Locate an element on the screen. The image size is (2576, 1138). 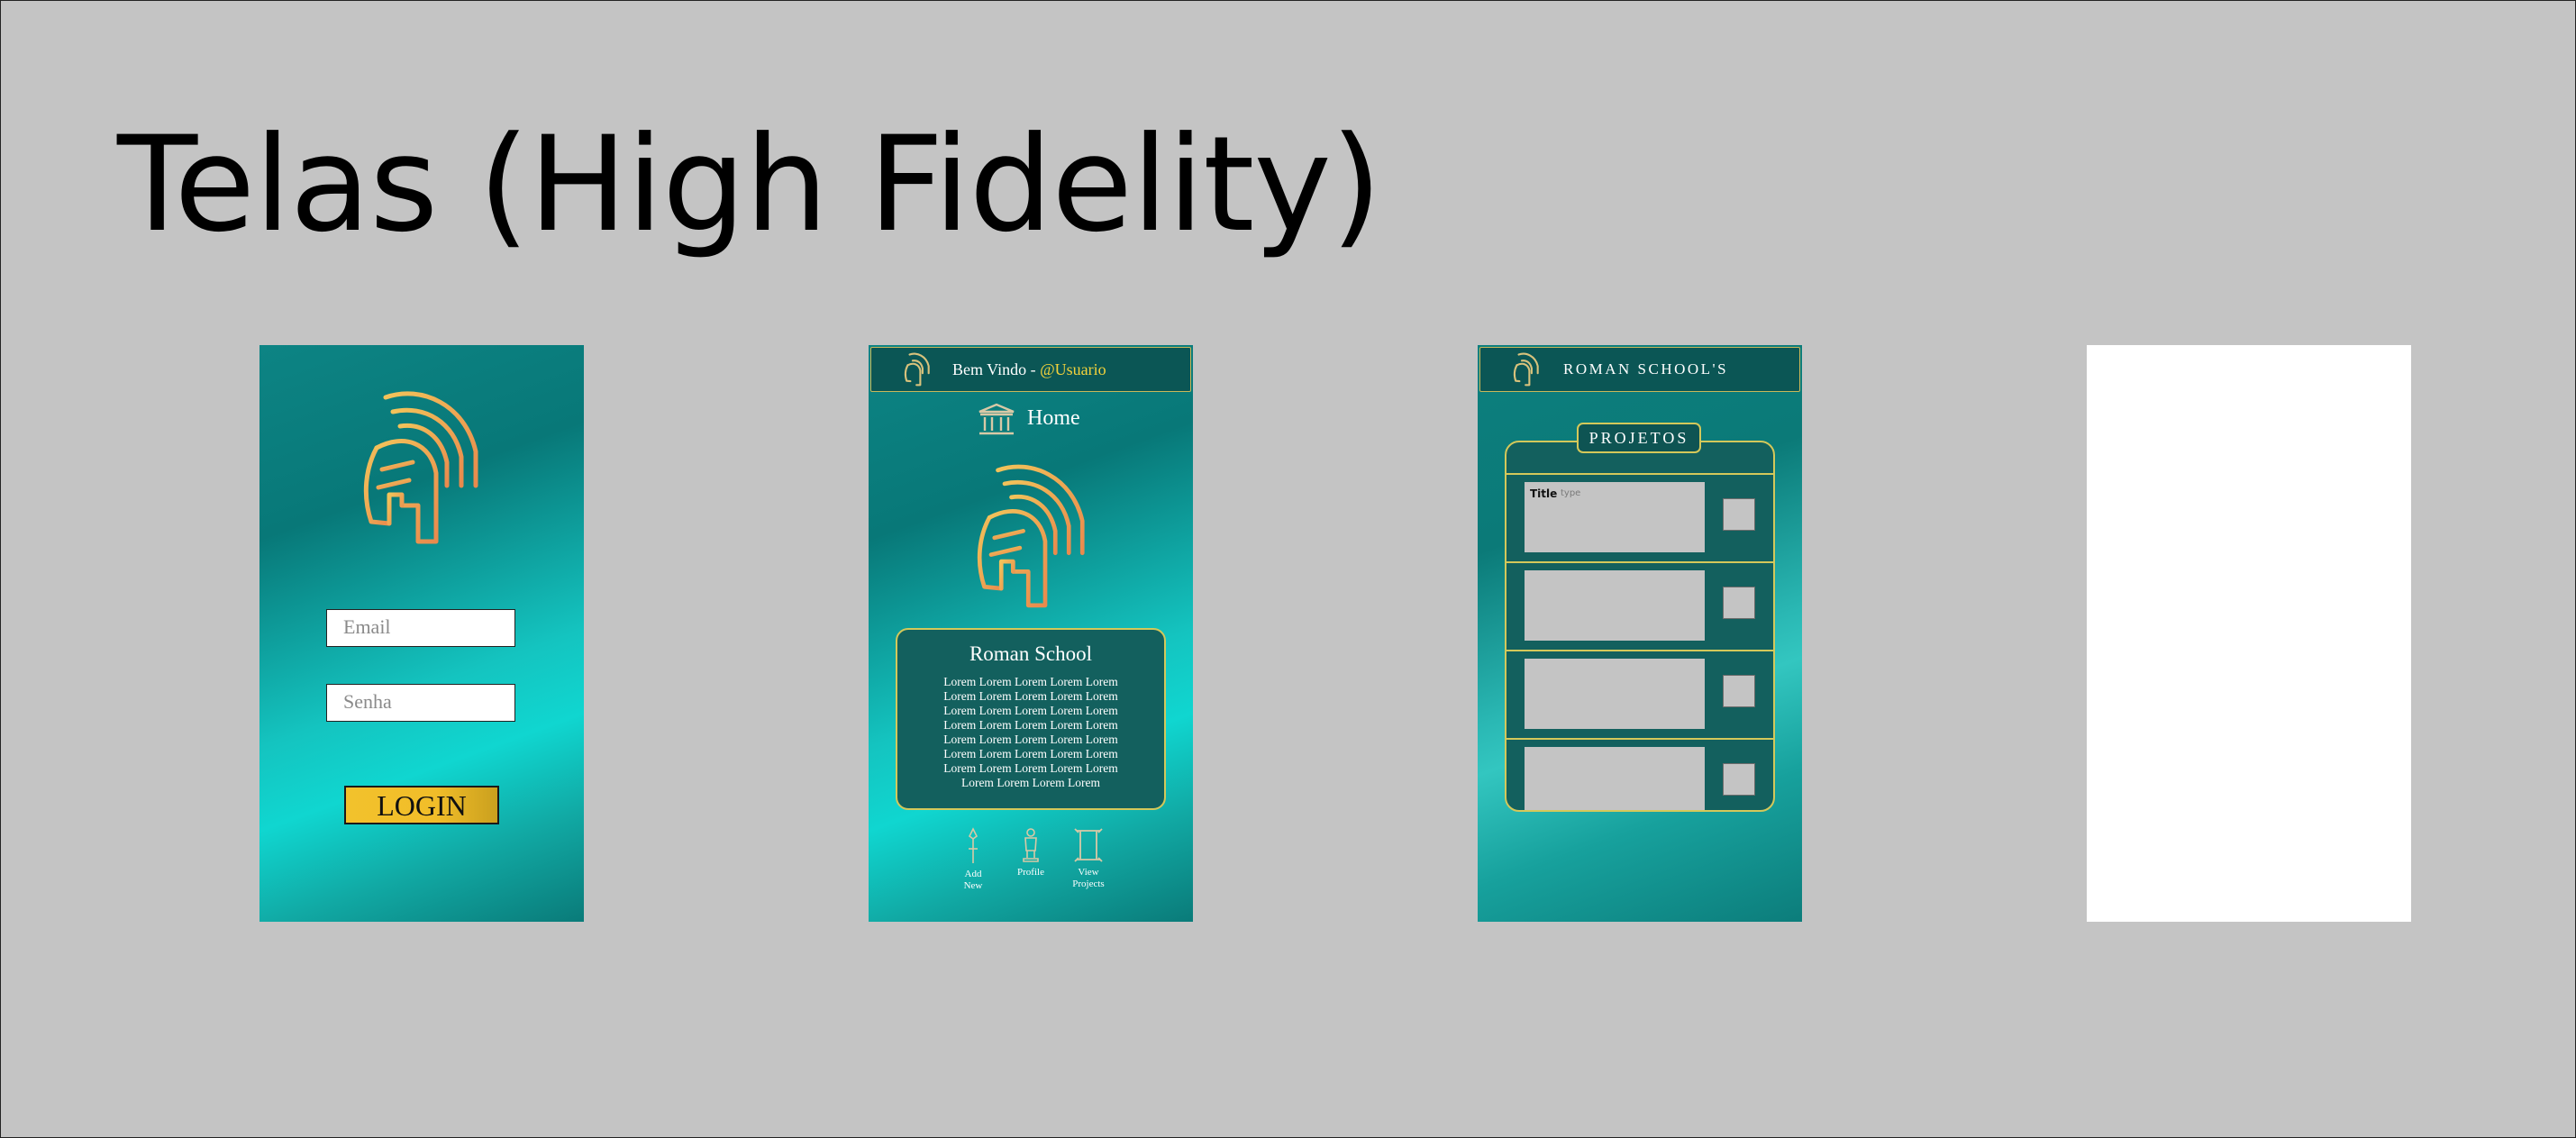
scroll-icon is located at coordinates (1088, 845).